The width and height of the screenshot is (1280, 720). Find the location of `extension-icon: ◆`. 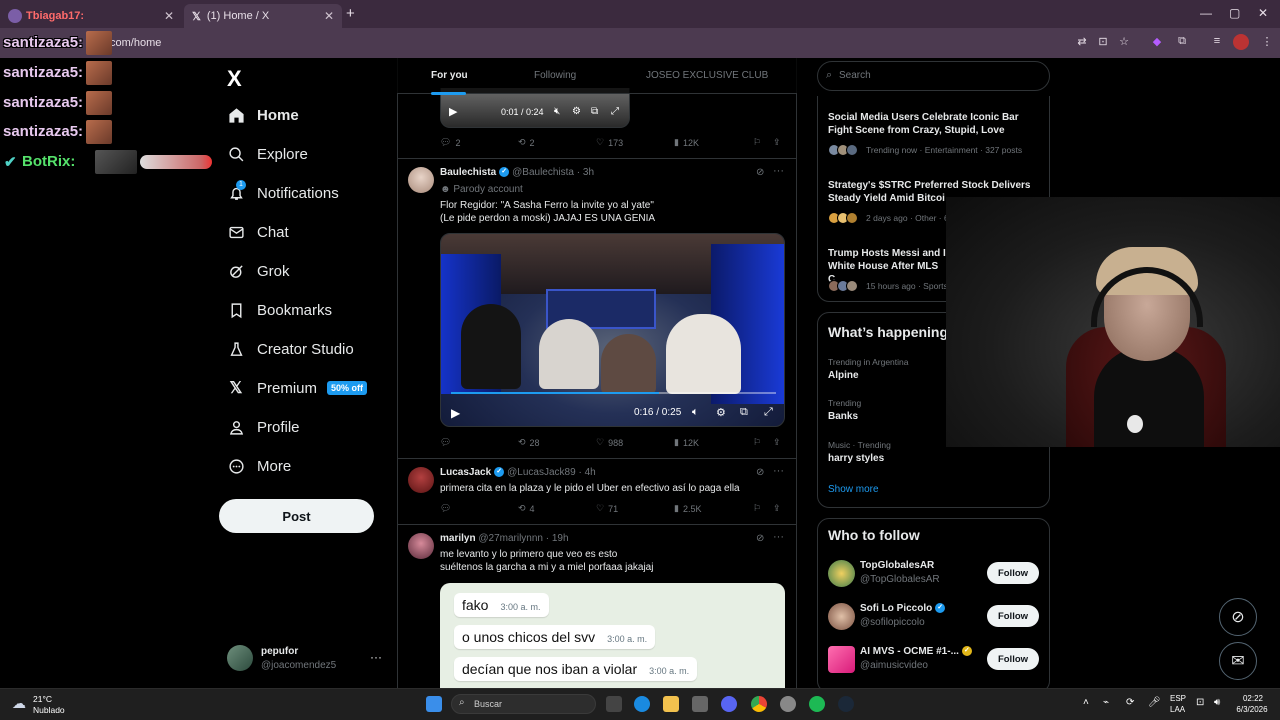

extension-icon: ◆ is located at coordinates (1157, 42).